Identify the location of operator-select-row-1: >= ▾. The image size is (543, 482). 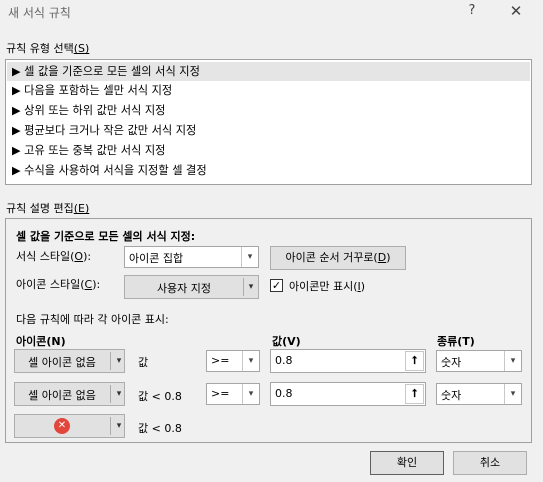
(233, 361).